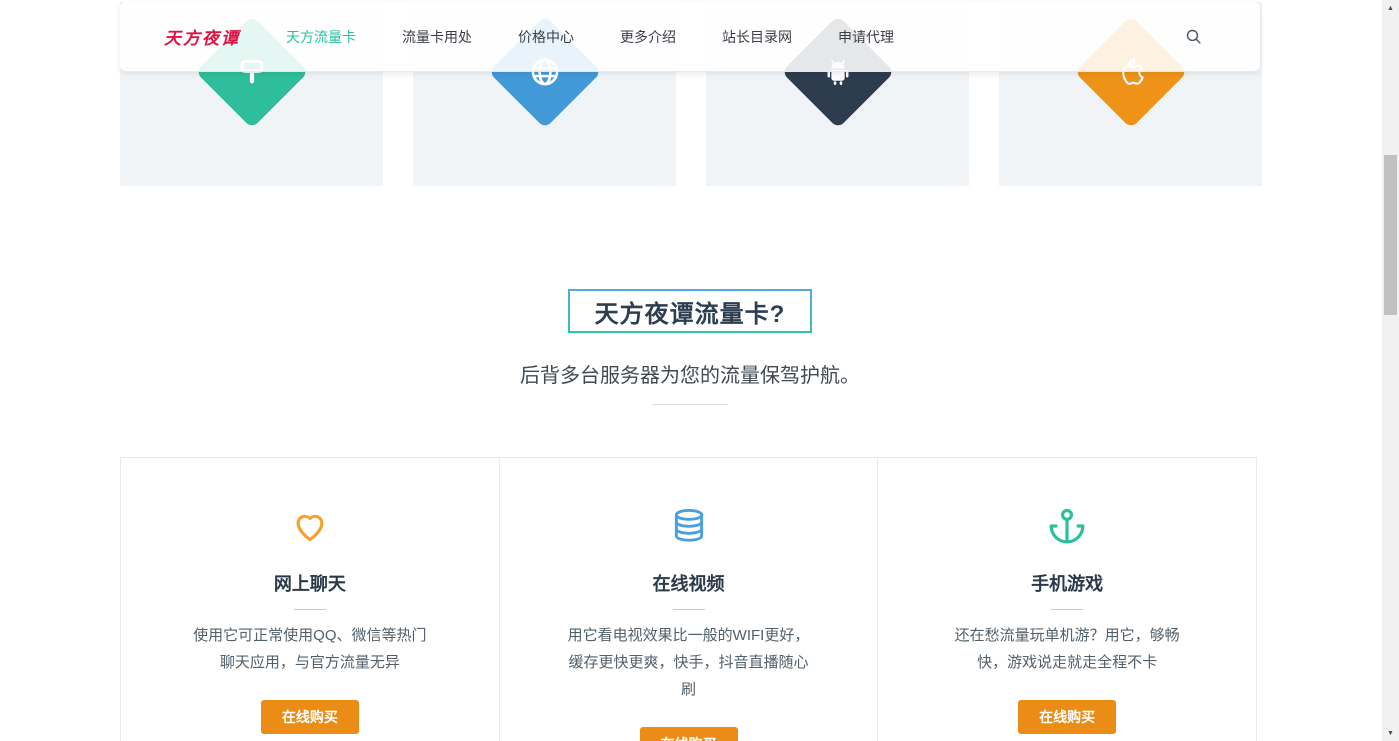  Describe the element at coordinates (648, 37) in the screenshot. I see `nav-item-more-info: 更多介绍` at that location.